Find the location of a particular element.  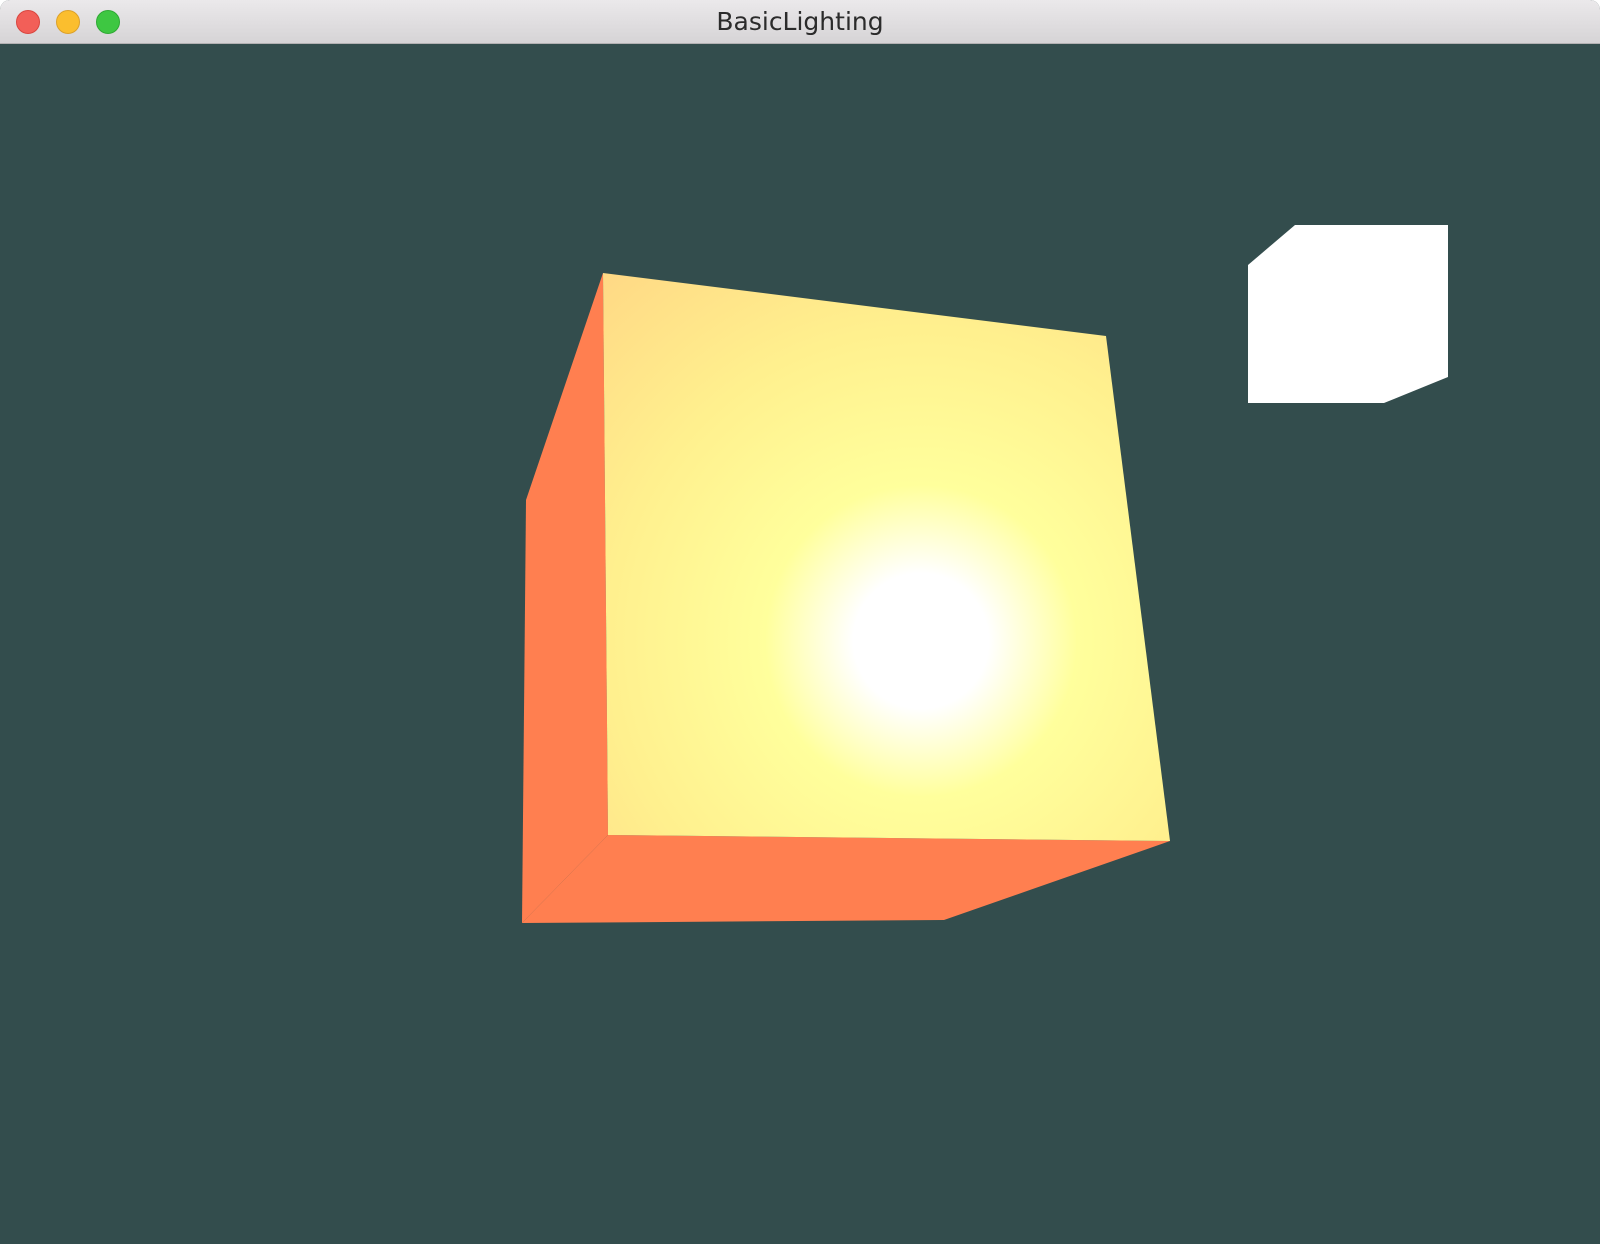

title-bar: BasicLighting is located at coordinates (800, 22).